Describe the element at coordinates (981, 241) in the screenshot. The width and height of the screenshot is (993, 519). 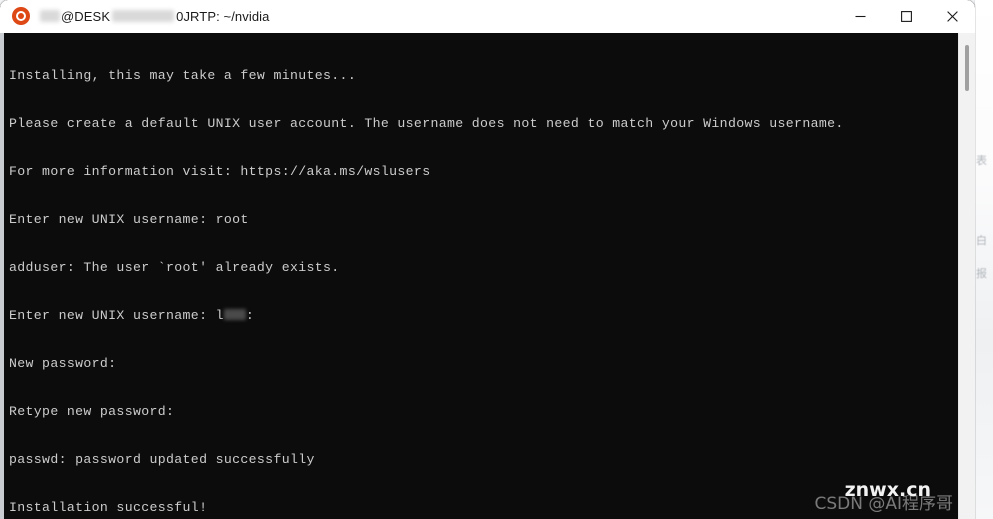
I see `background-text-glyph: 白` at that location.